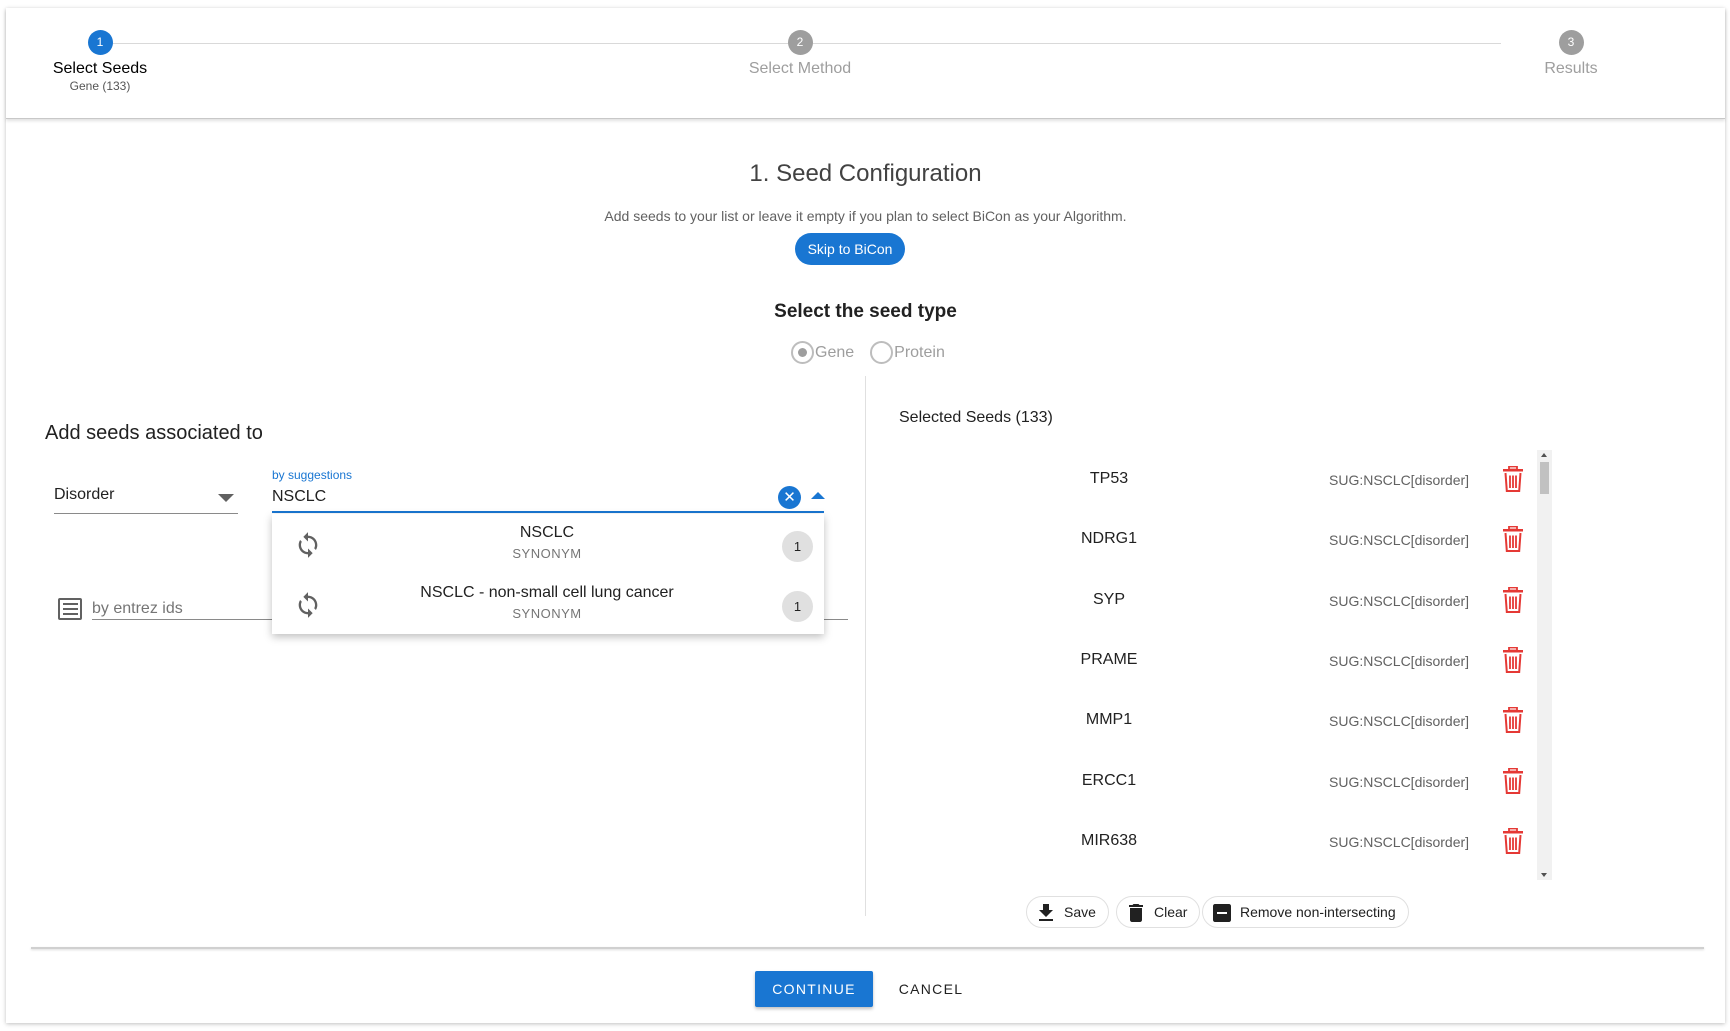  What do you see at coordinates (818, 495) in the screenshot?
I see `collapse-arrow-icon` at bounding box center [818, 495].